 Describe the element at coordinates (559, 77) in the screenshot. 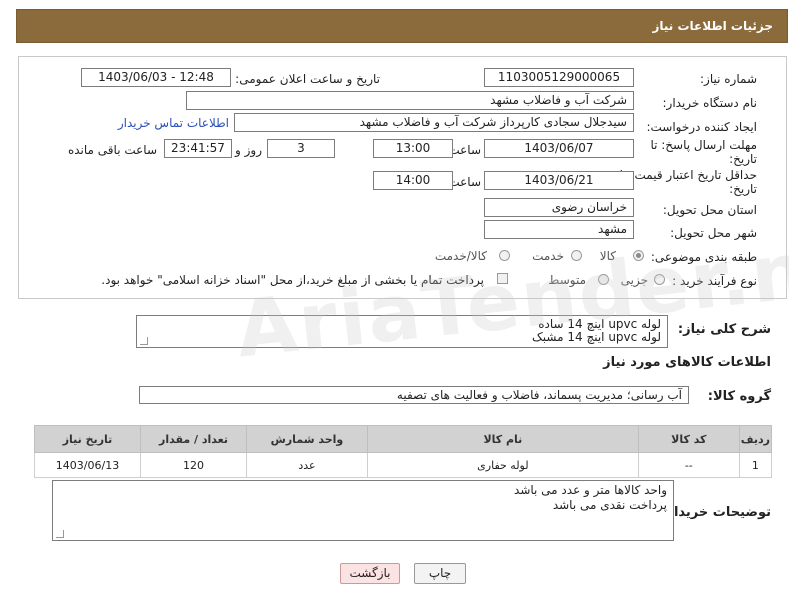

I see `need-number-field: 1103005129000065` at that location.